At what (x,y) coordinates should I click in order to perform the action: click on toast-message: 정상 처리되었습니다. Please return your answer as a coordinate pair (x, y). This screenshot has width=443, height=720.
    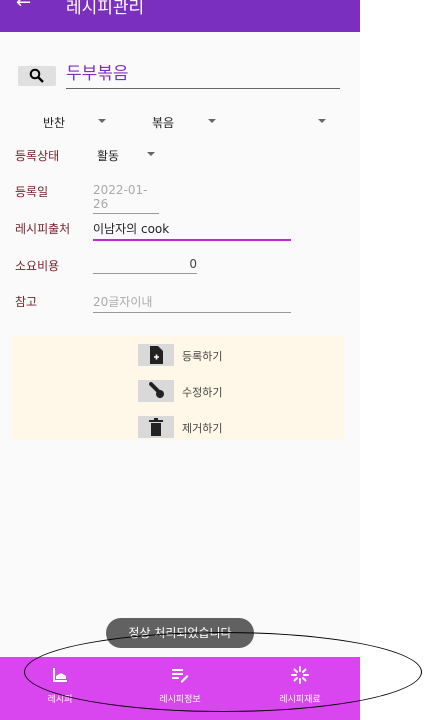
    Looking at the image, I should click on (180, 633).